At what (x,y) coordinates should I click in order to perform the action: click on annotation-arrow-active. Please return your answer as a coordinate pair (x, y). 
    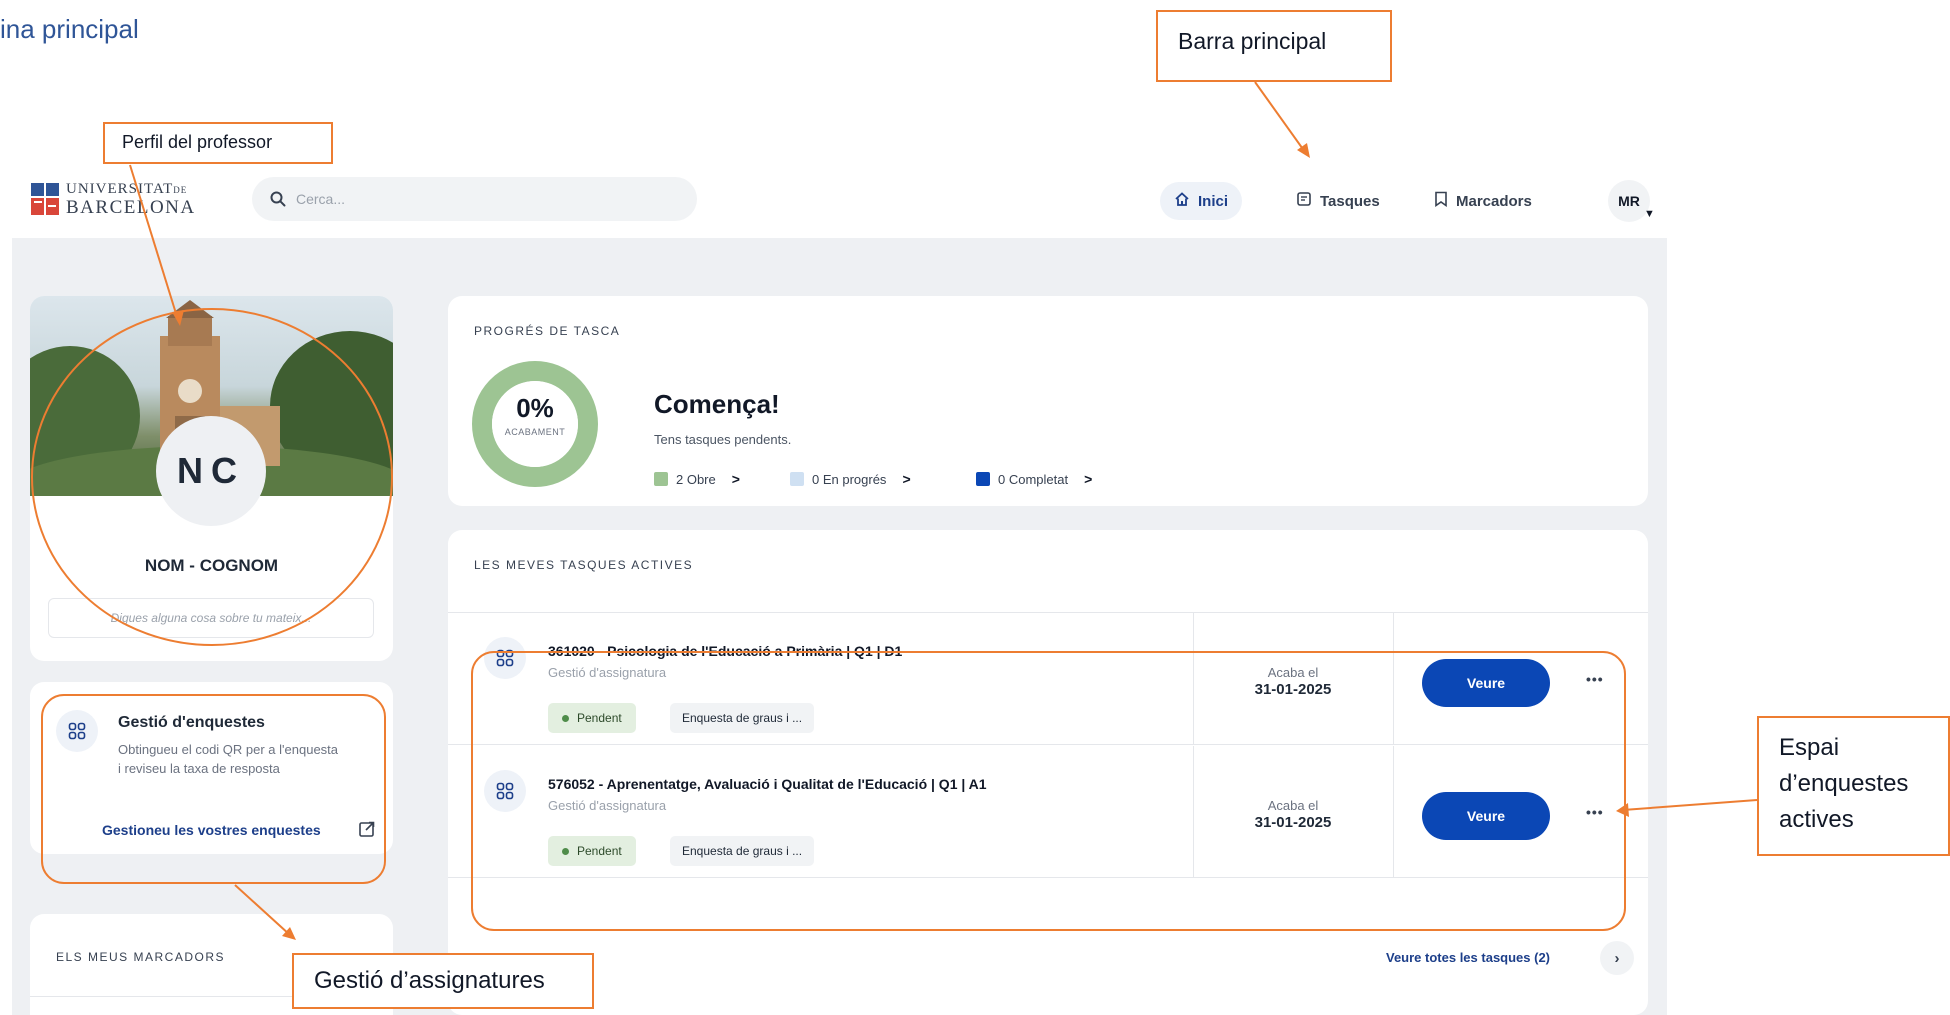
    Looking at the image, I should click on (1690, 805).